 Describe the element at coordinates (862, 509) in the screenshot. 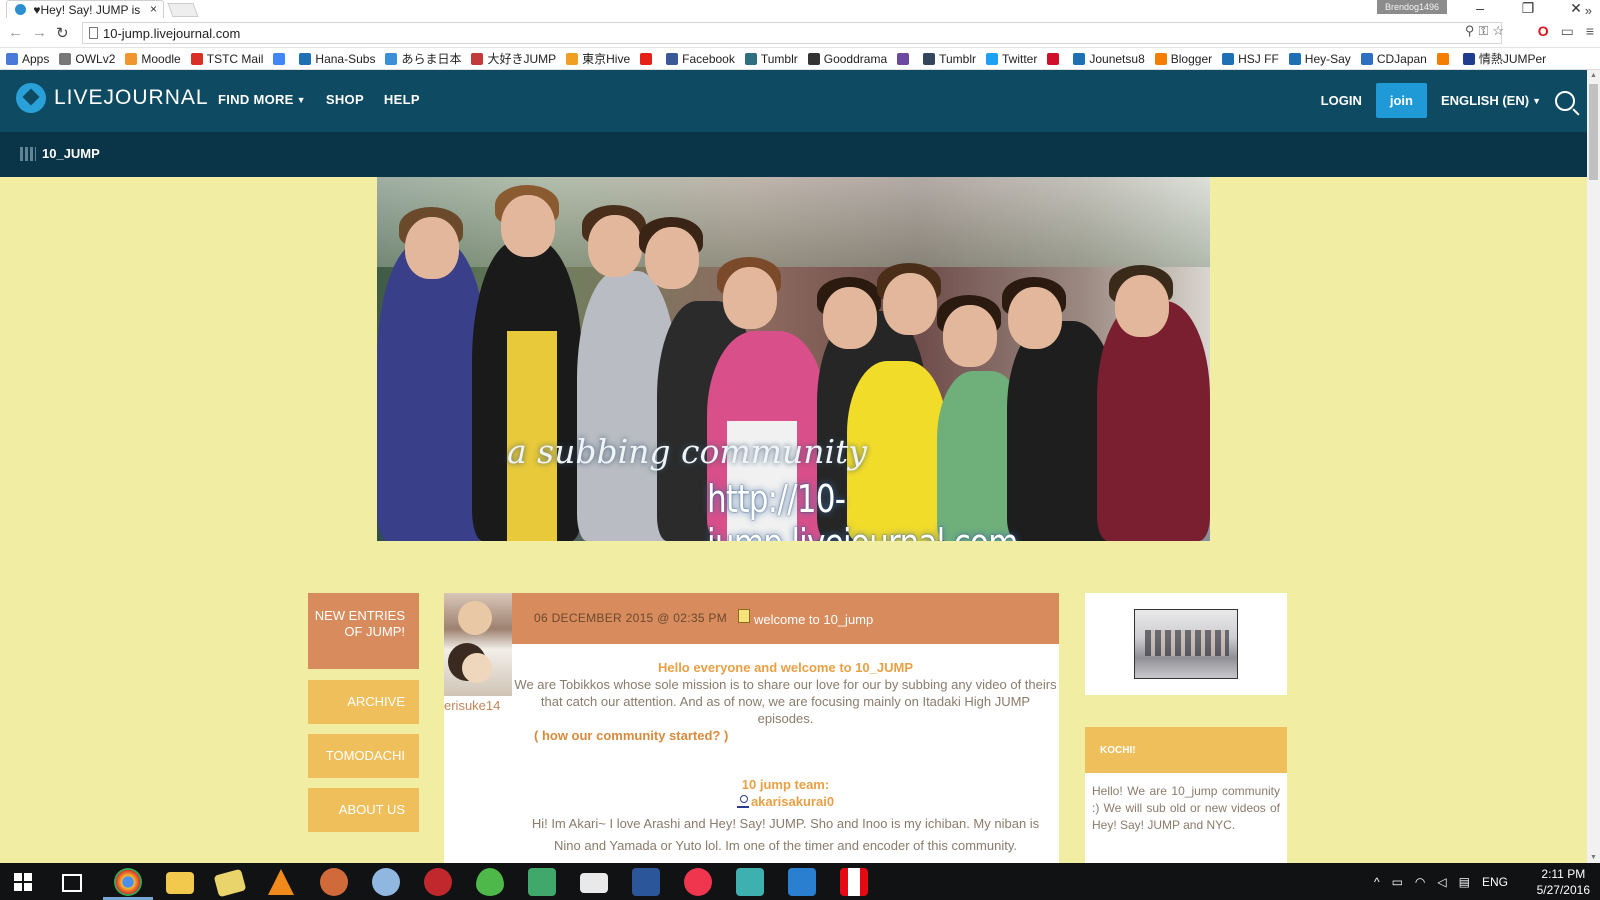

I see `banner-url: http://10-jump.livejournal.com` at that location.